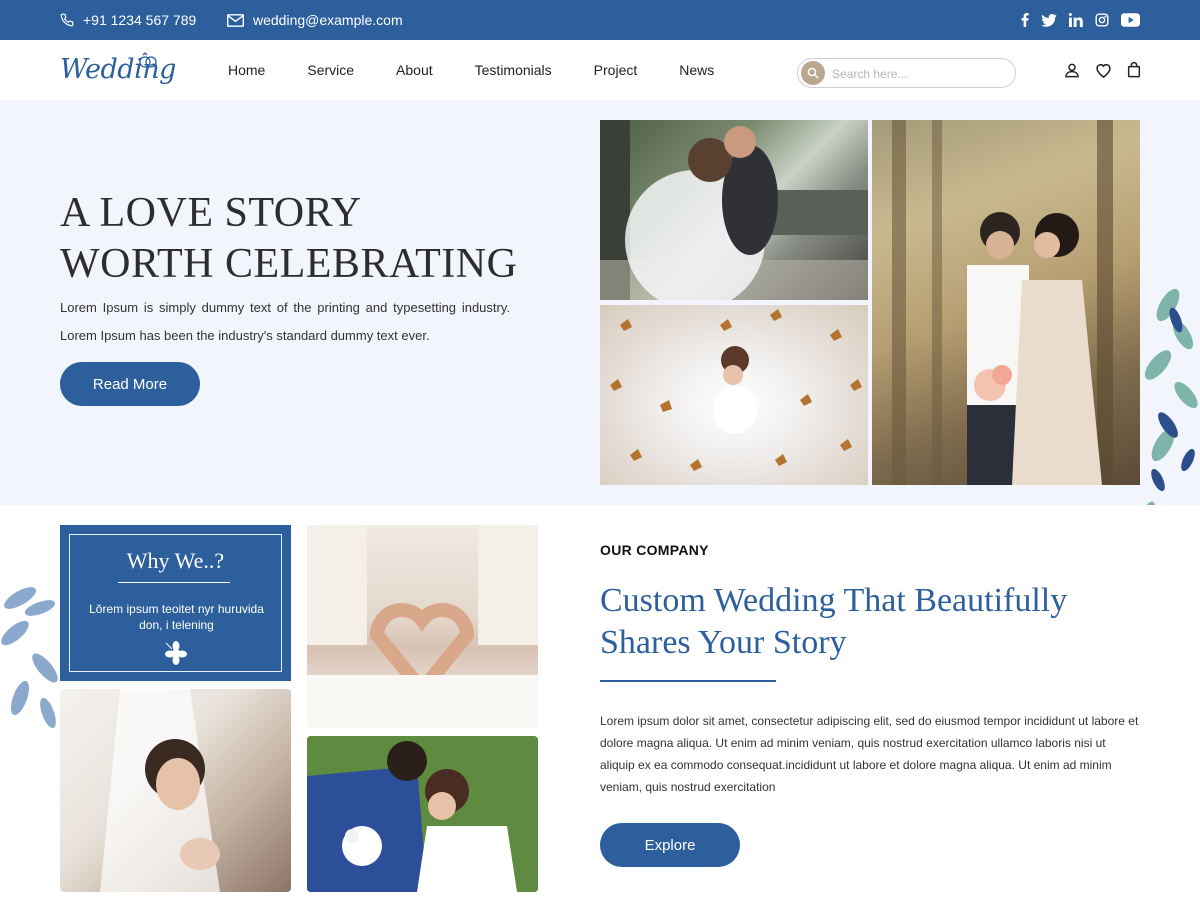  What do you see at coordinates (600, 20) in the screenshot?
I see `top-bar: +91 1234 567 789 wedding@example.com` at bounding box center [600, 20].